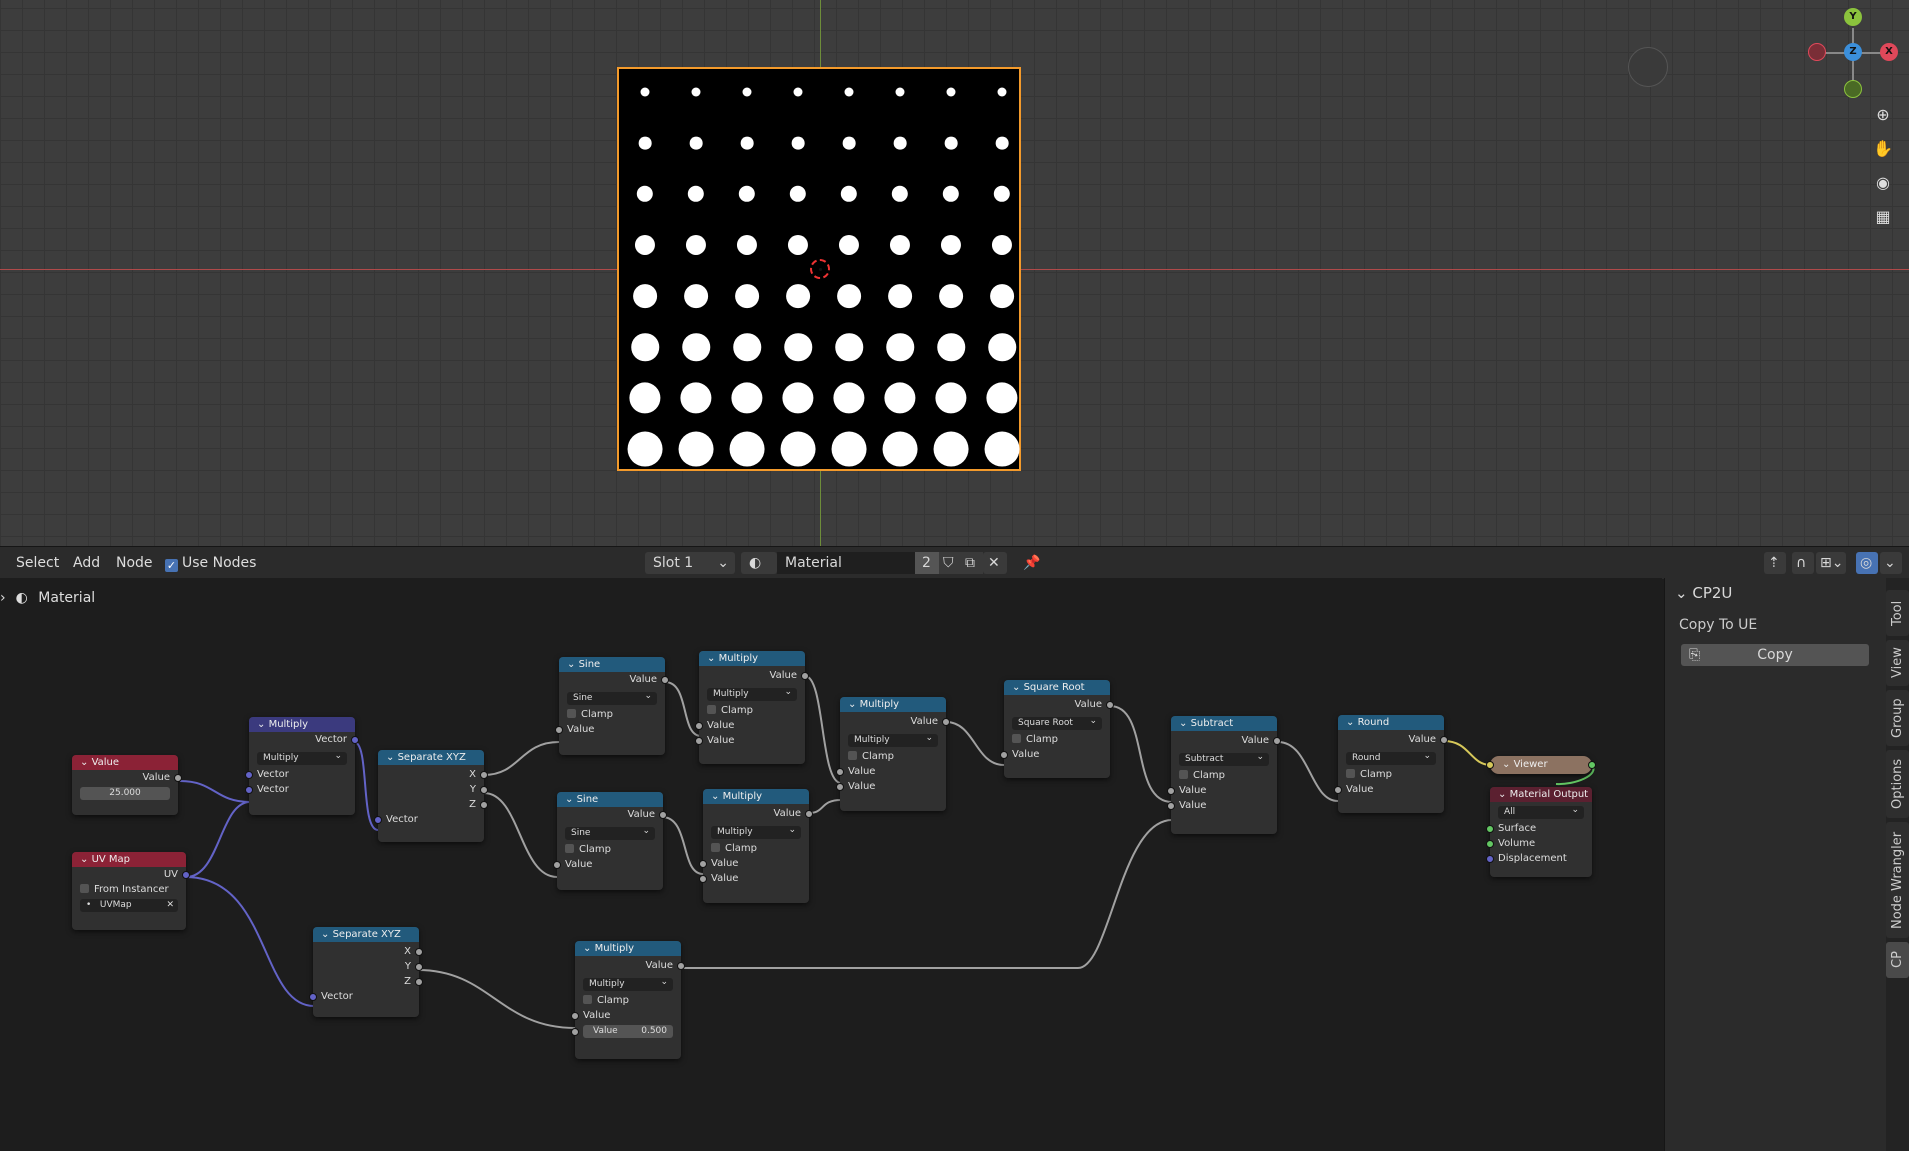 The height and width of the screenshot is (1151, 1909). I want to click on tab-cp: CP, so click(1897, 960).